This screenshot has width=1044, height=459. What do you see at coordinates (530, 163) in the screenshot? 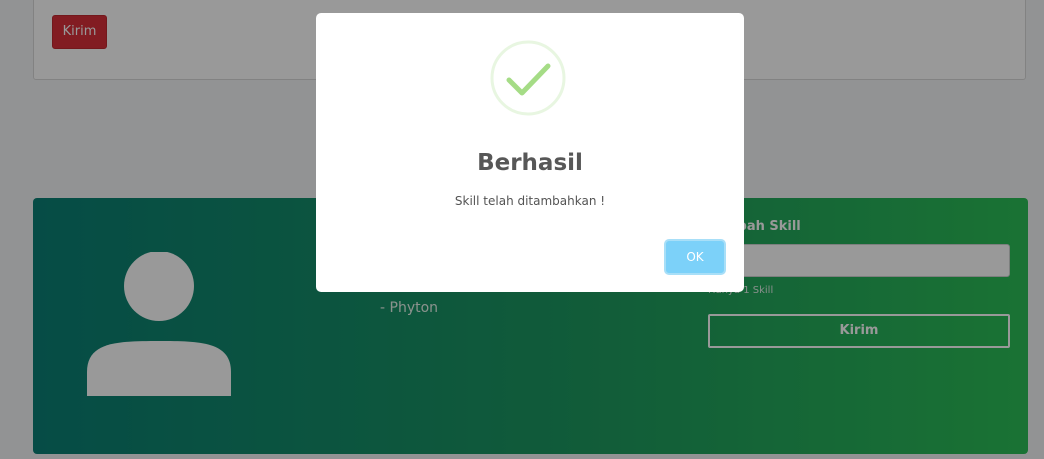
I see `dialog-title: Berhasil` at bounding box center [530, 163].